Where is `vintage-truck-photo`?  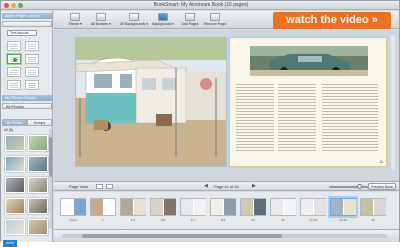 vintage-truck-photo is located at coordinates (309, 61).